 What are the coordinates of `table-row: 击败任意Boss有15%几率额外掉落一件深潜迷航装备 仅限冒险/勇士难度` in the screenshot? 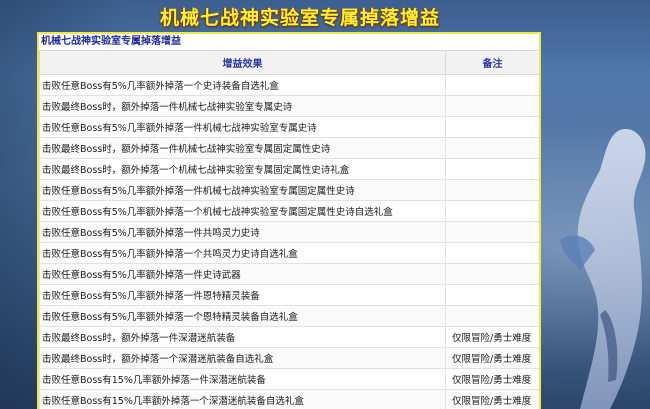 It's located at (289, 379).